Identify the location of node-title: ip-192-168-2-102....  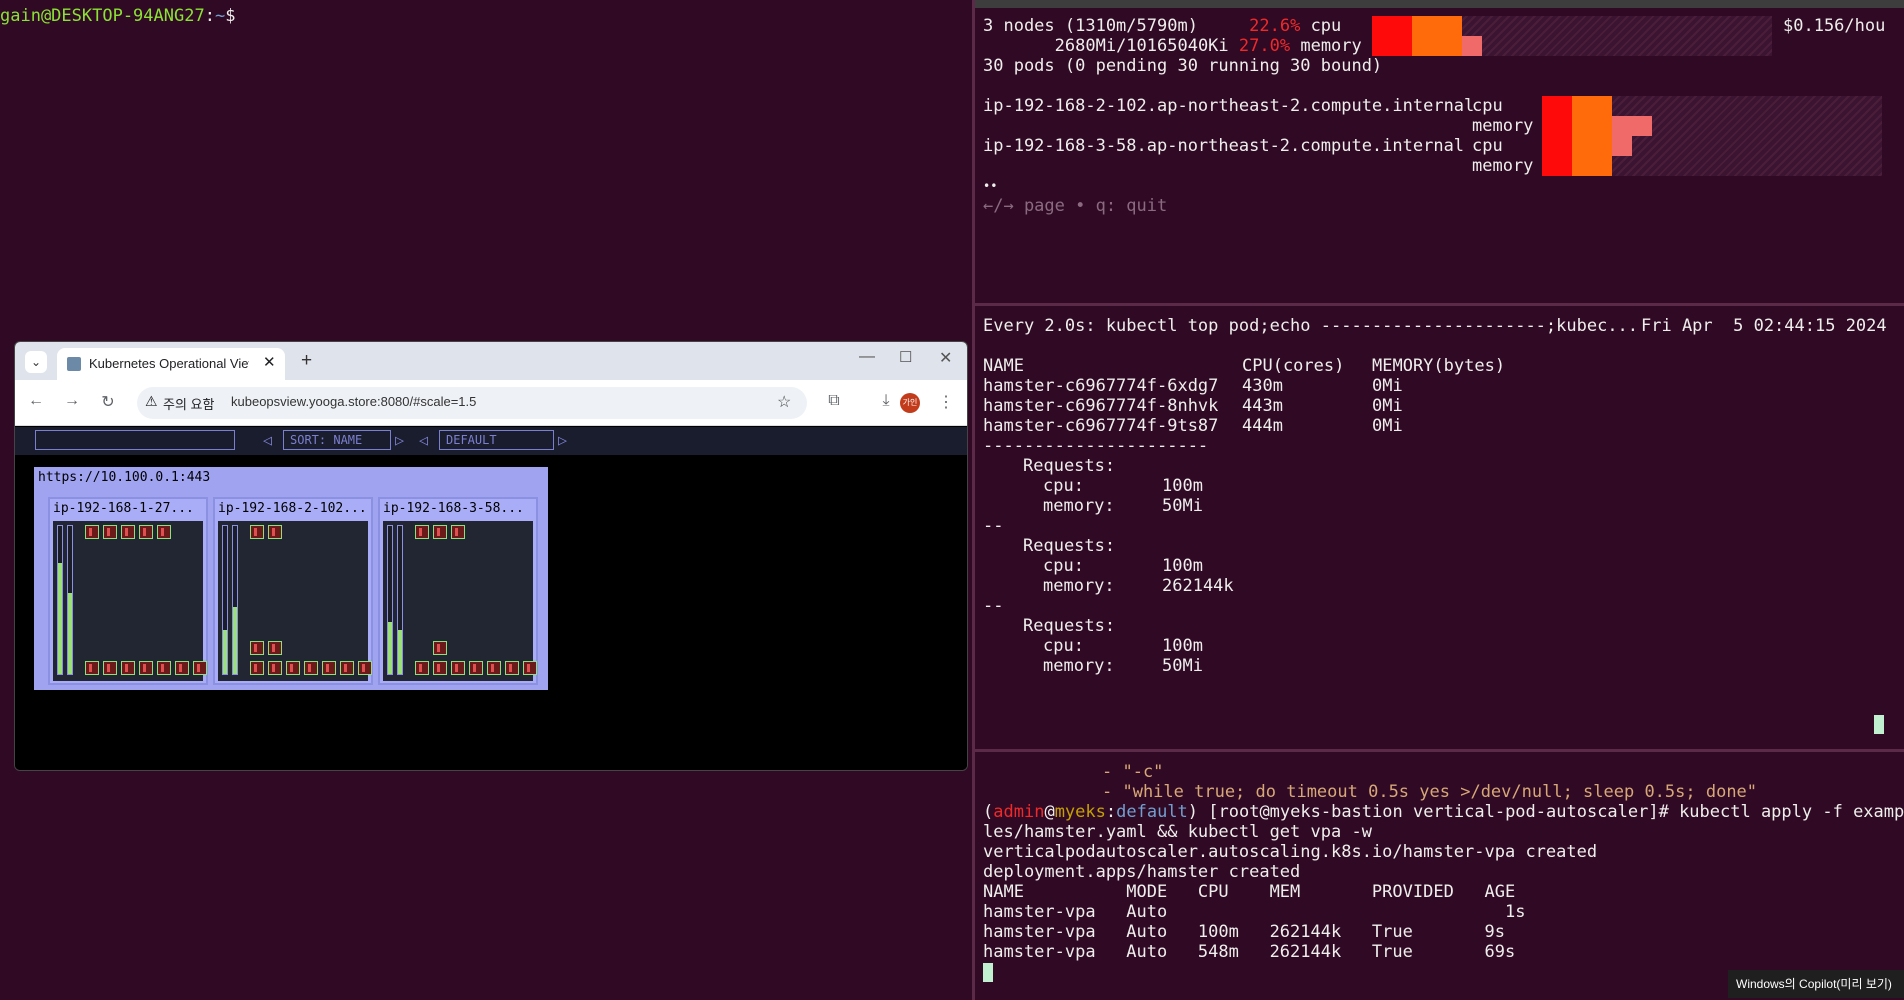
(292, 508).